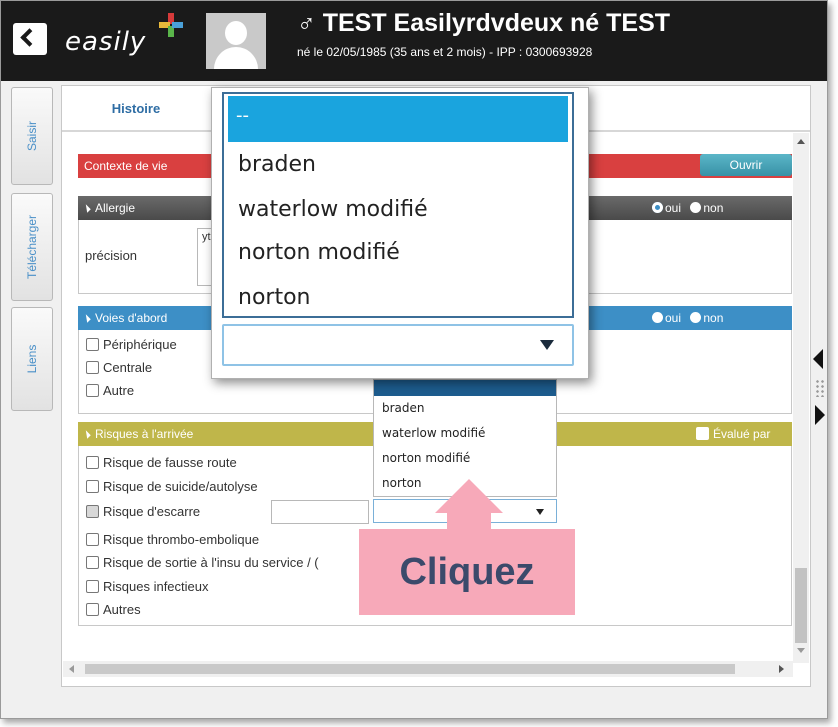 The width and height of the screenshot is (838, 727). I want to click on horizontal-scroll-thumb, so click(410, 669).